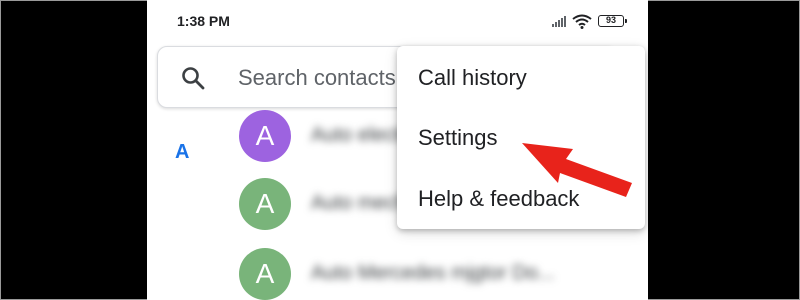  Describe the element at coordinates (182, 152) in the screenshot. I see `section-letter: A` at that location.